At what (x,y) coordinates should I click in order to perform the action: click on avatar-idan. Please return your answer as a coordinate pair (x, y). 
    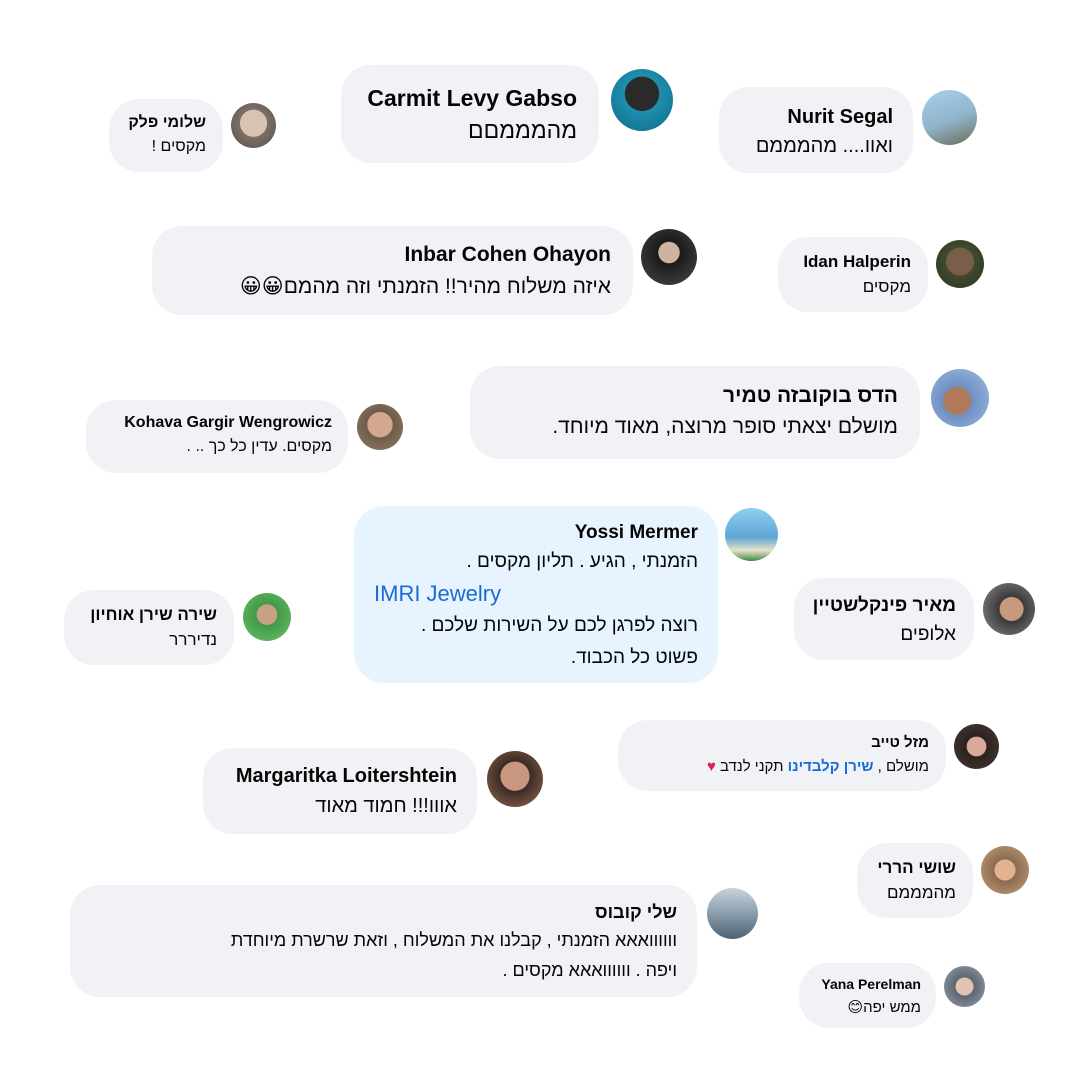
    Looking at the image, I should click on (960, 264).